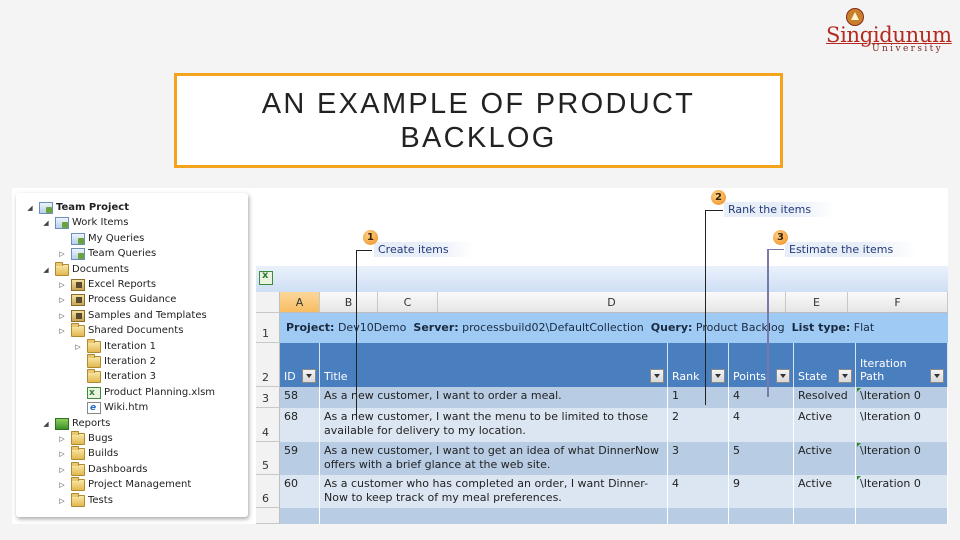 The height and width of the screenshot is (540, 960). Describe the element at coordinates (864, 327) in the screenshot. I see `list-type-value: Flat` at that location.